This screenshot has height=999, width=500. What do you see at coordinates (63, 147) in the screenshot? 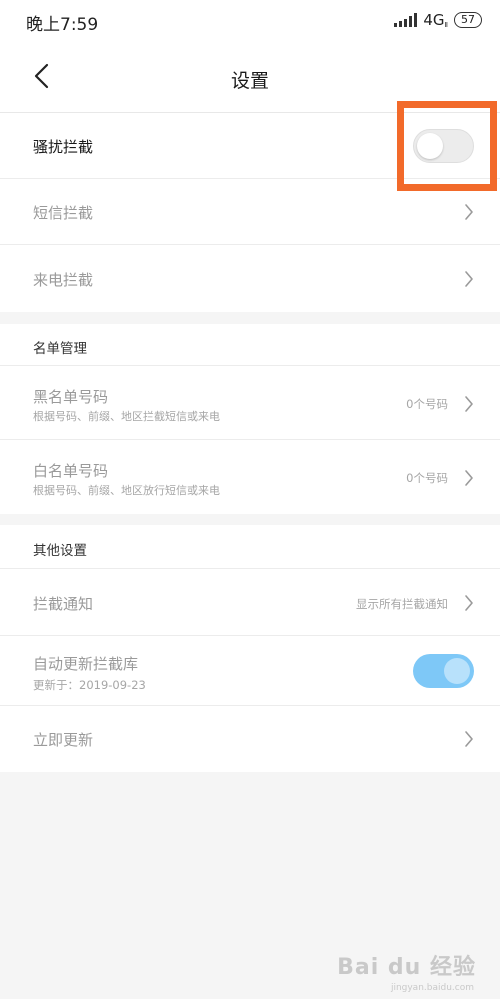
I see `harassment-intercept-label: 骚扰拦截` at bounding box center [63, 147].